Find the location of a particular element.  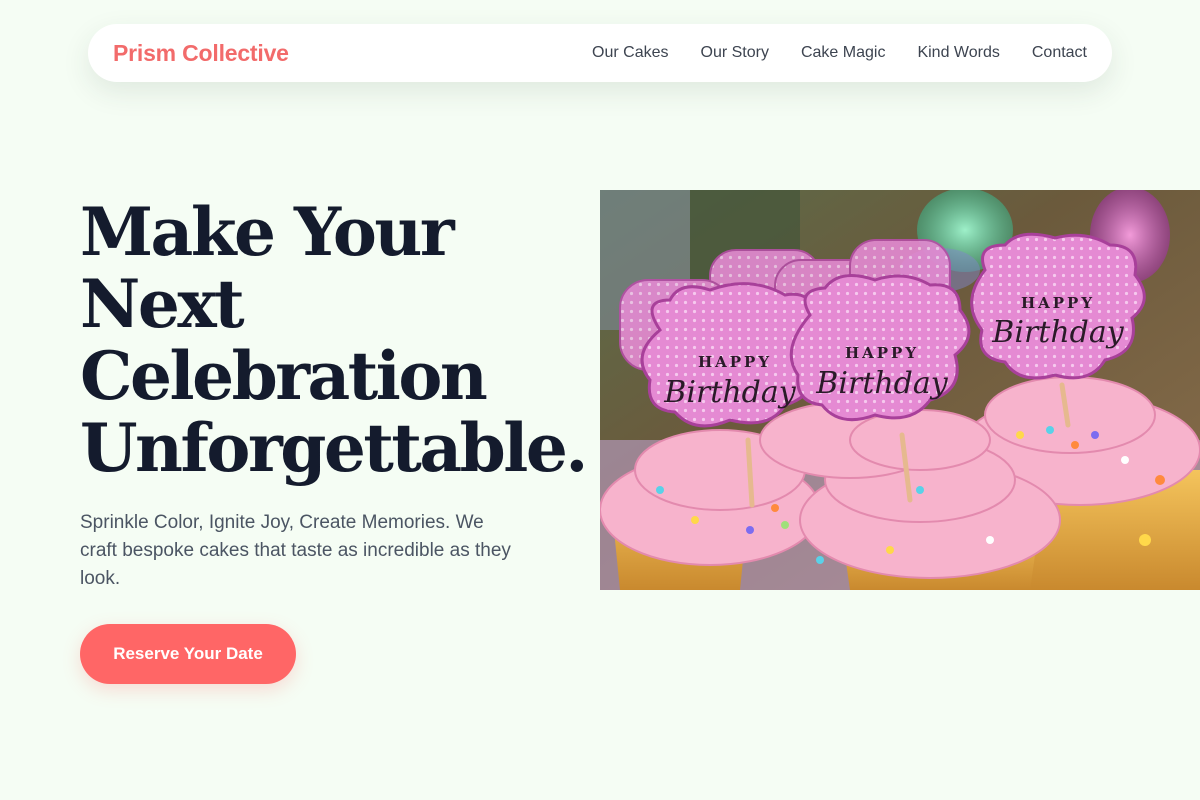

nav-item-cake-magic: Cake Magic is located at coordinates (843, 53).